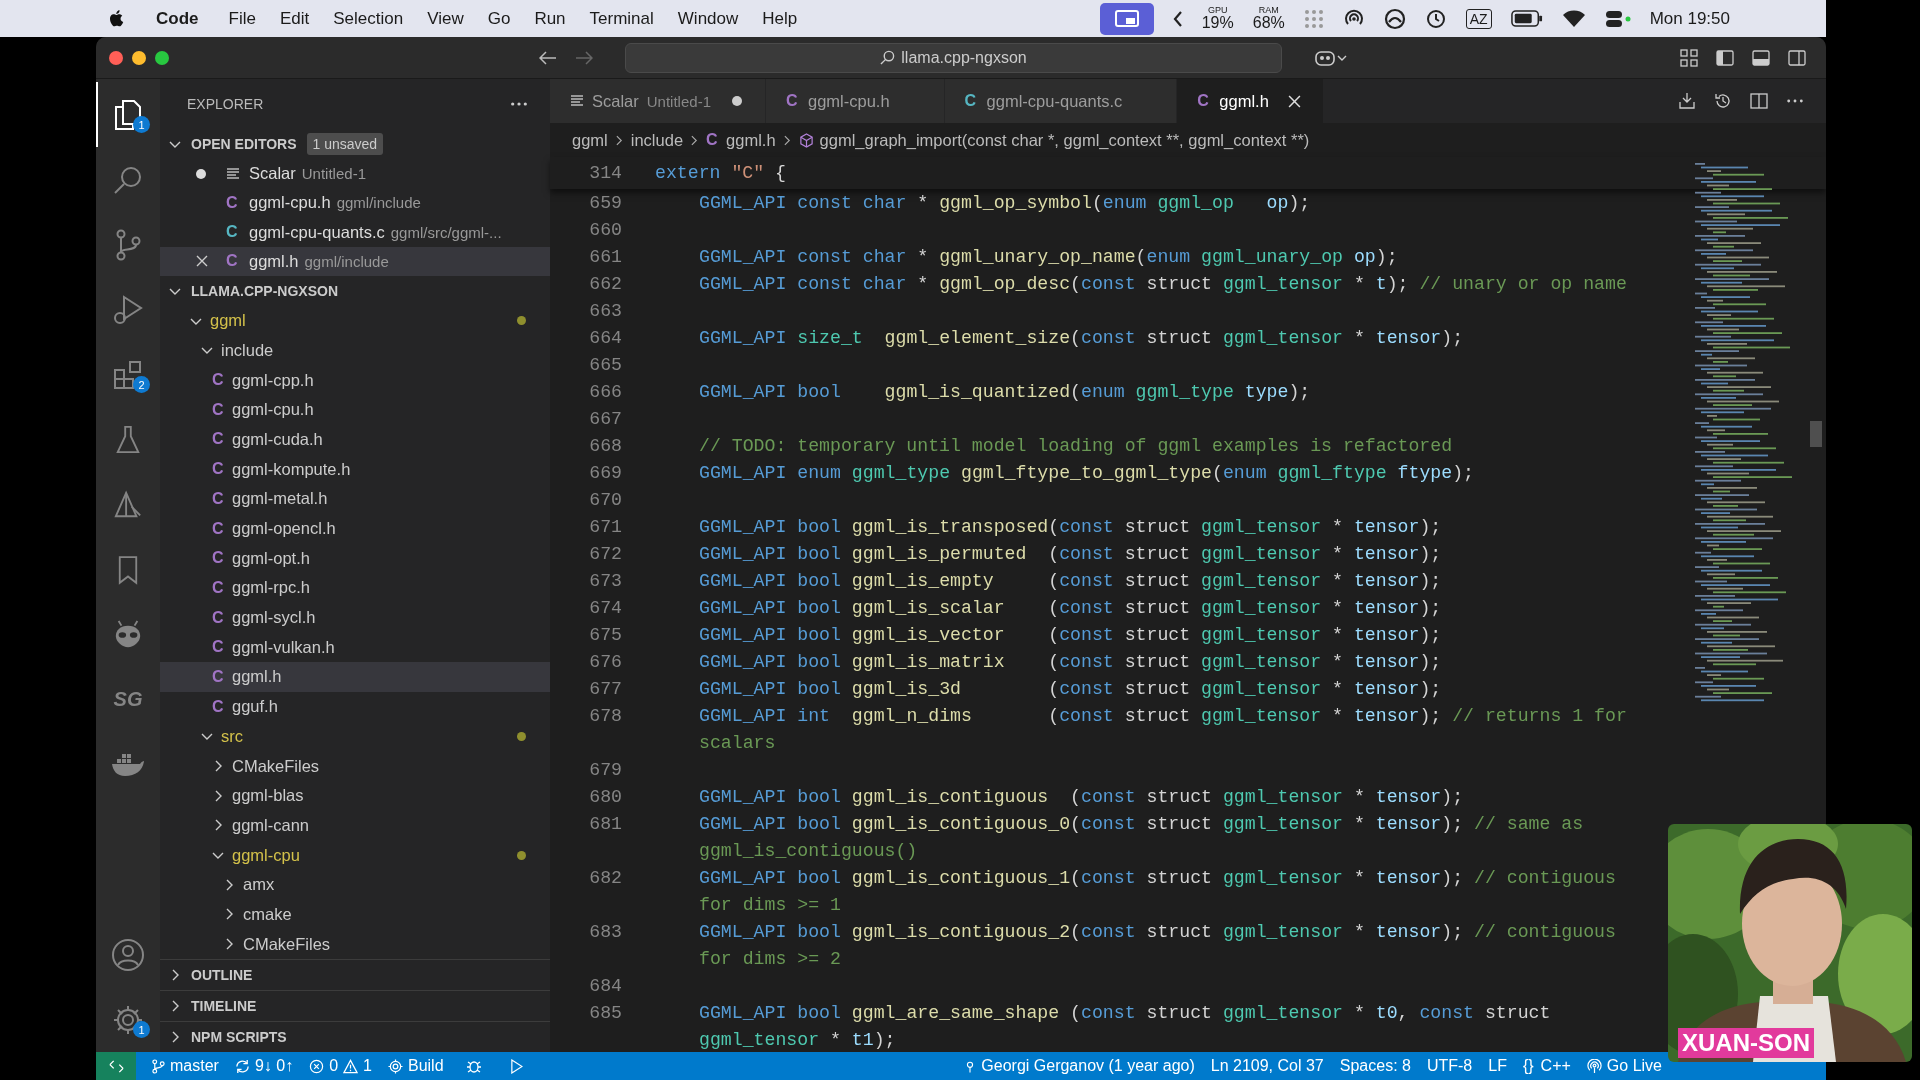 This screenshot has height=1080, width=1920. What do you see at coordinates (590, 140) in the screenshot?
I see `breadcrumb-item: ggml` at bounding box center [590, 140].